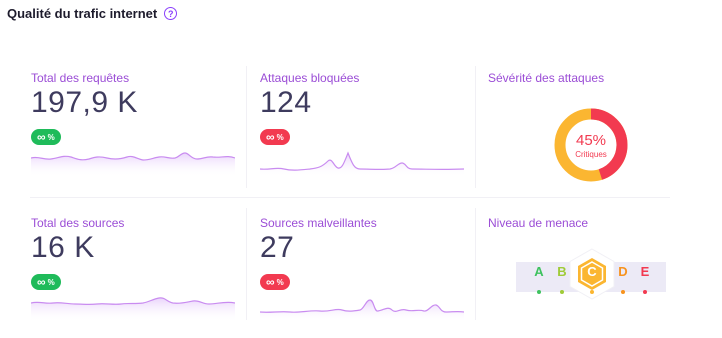  What do you see at coordinates (591, 140) in the screenshot?
I see `donut-percent: 45%` at bounding box center [591, 140].